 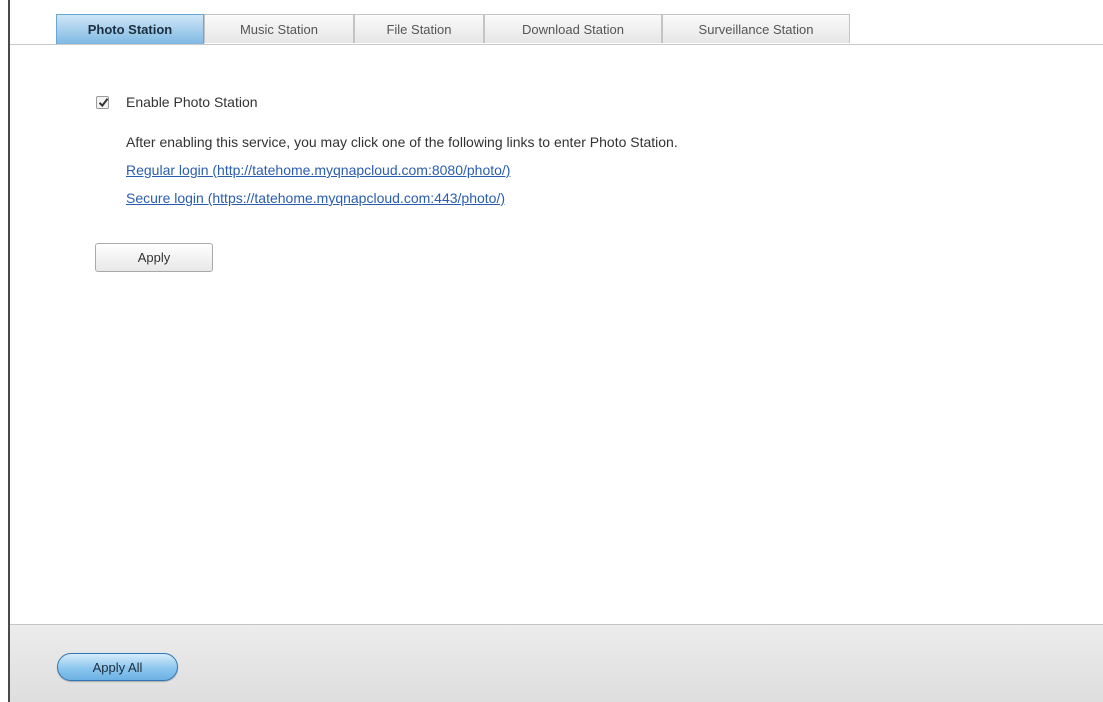 What do you see at coordinates (573, 28) in the screenshot?
I see `tab-download-station: Download Station` at bounding box center [573, 28].